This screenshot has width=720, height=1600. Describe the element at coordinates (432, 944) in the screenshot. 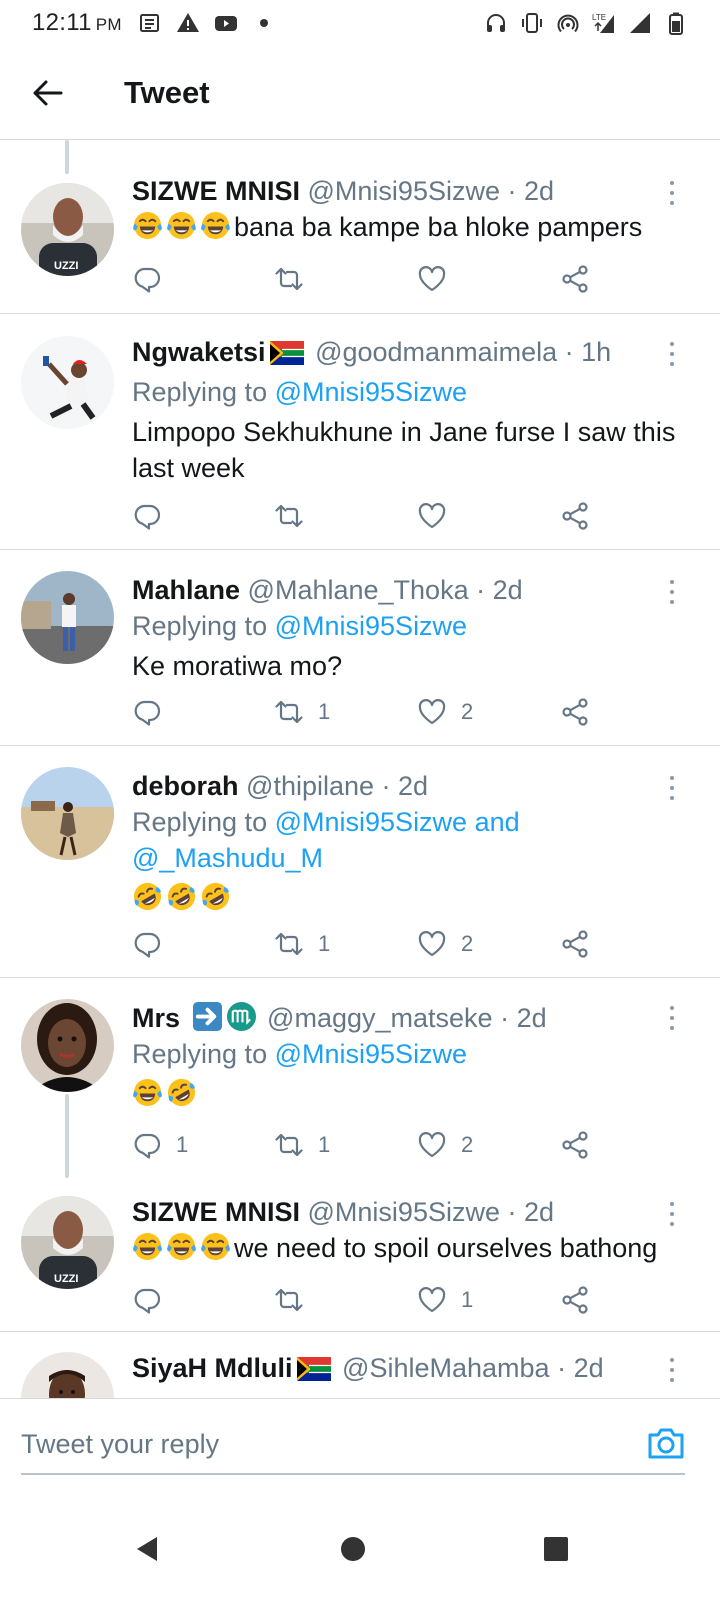

I see `heart-icon` at that location.